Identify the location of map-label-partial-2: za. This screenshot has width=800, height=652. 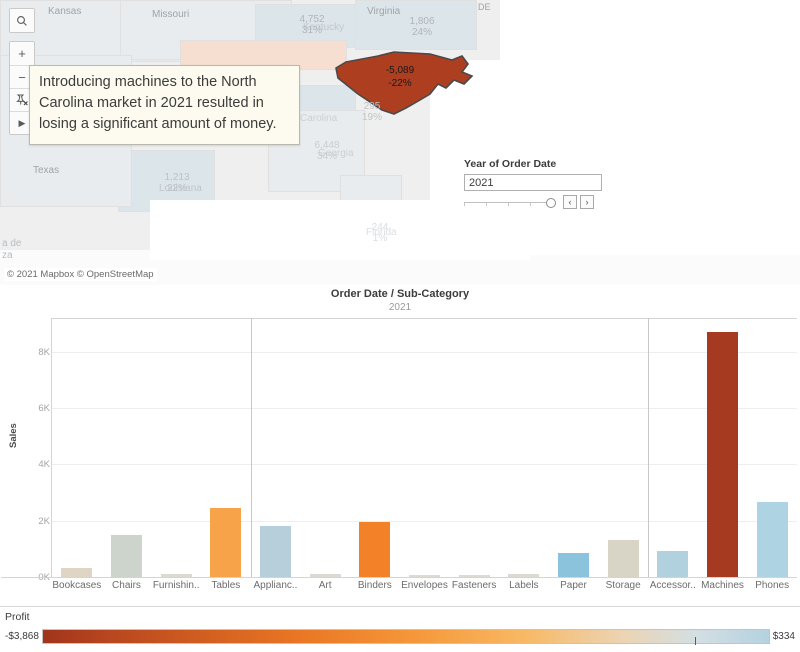
(7, 255).